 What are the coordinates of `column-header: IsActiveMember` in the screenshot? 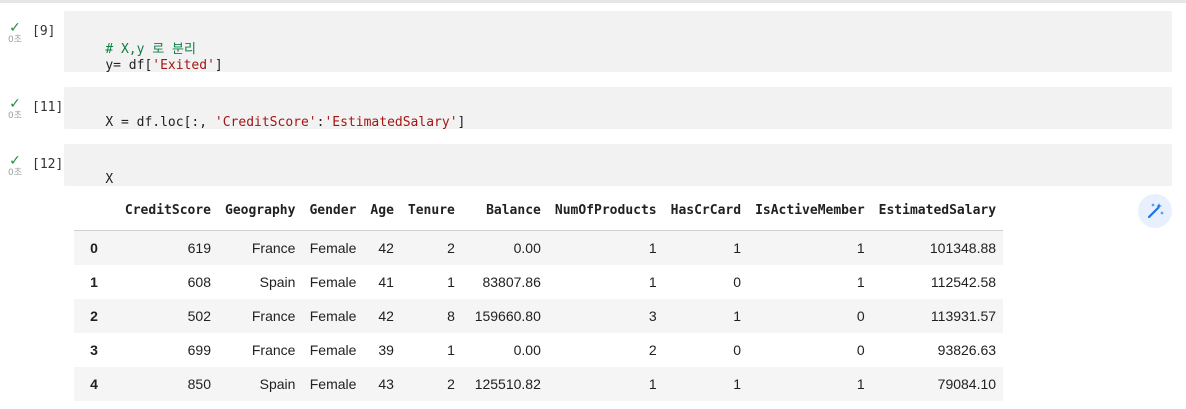 It's located at (810, 210).